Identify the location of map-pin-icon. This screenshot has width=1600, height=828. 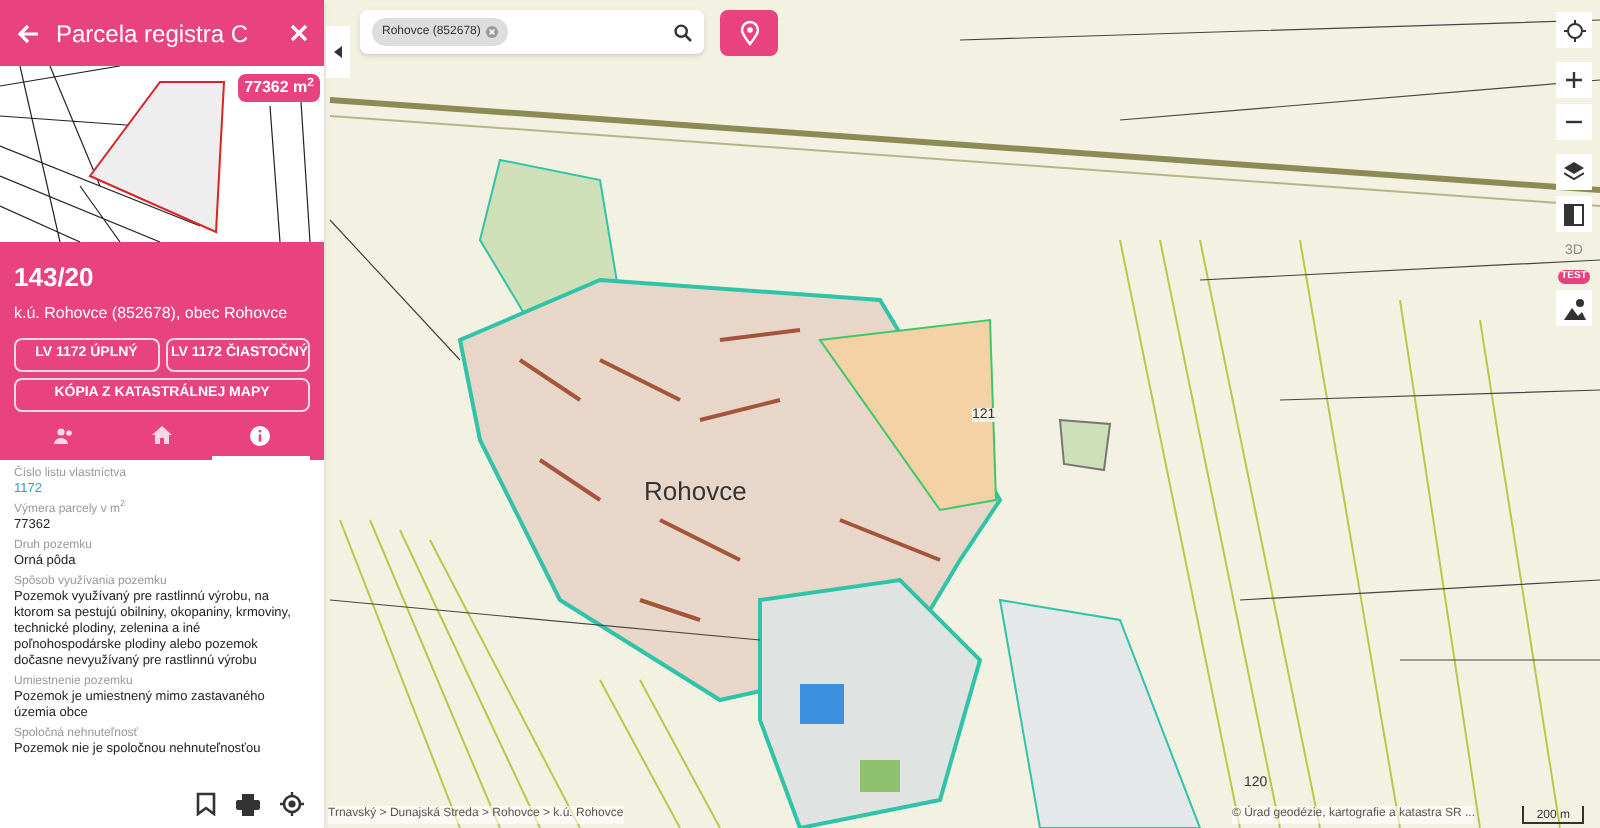
(749, 33).